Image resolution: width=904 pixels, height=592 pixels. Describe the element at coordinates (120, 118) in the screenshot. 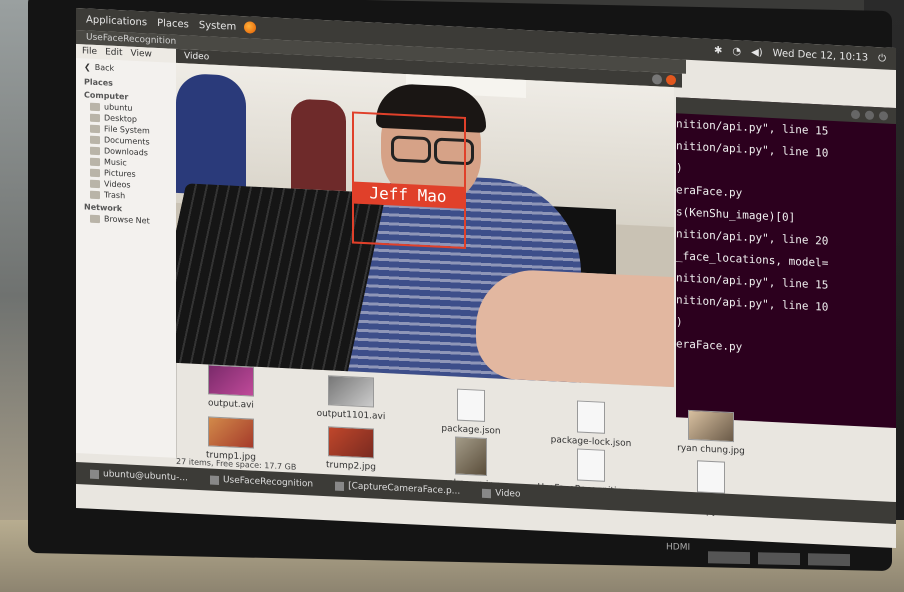

I see `sidebar-item-label: Desktop` at that location.